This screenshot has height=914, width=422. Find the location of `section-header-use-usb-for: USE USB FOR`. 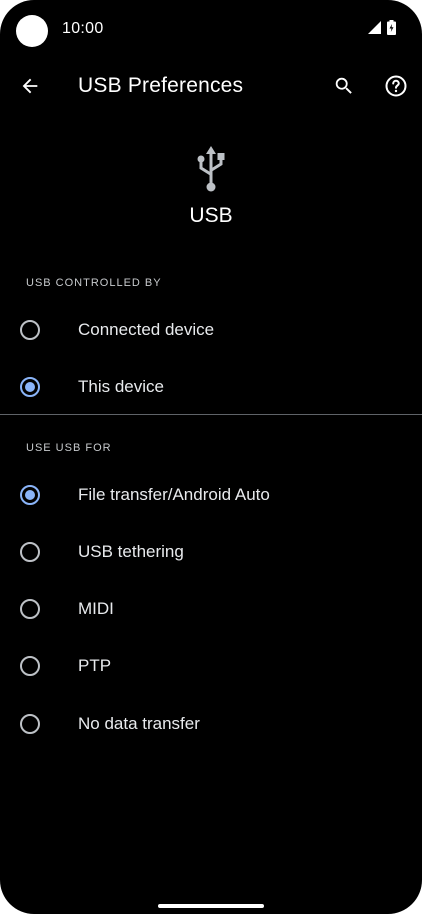

section-header-use-usb-for: USE USB FOR is located at coordinates (69, 448).